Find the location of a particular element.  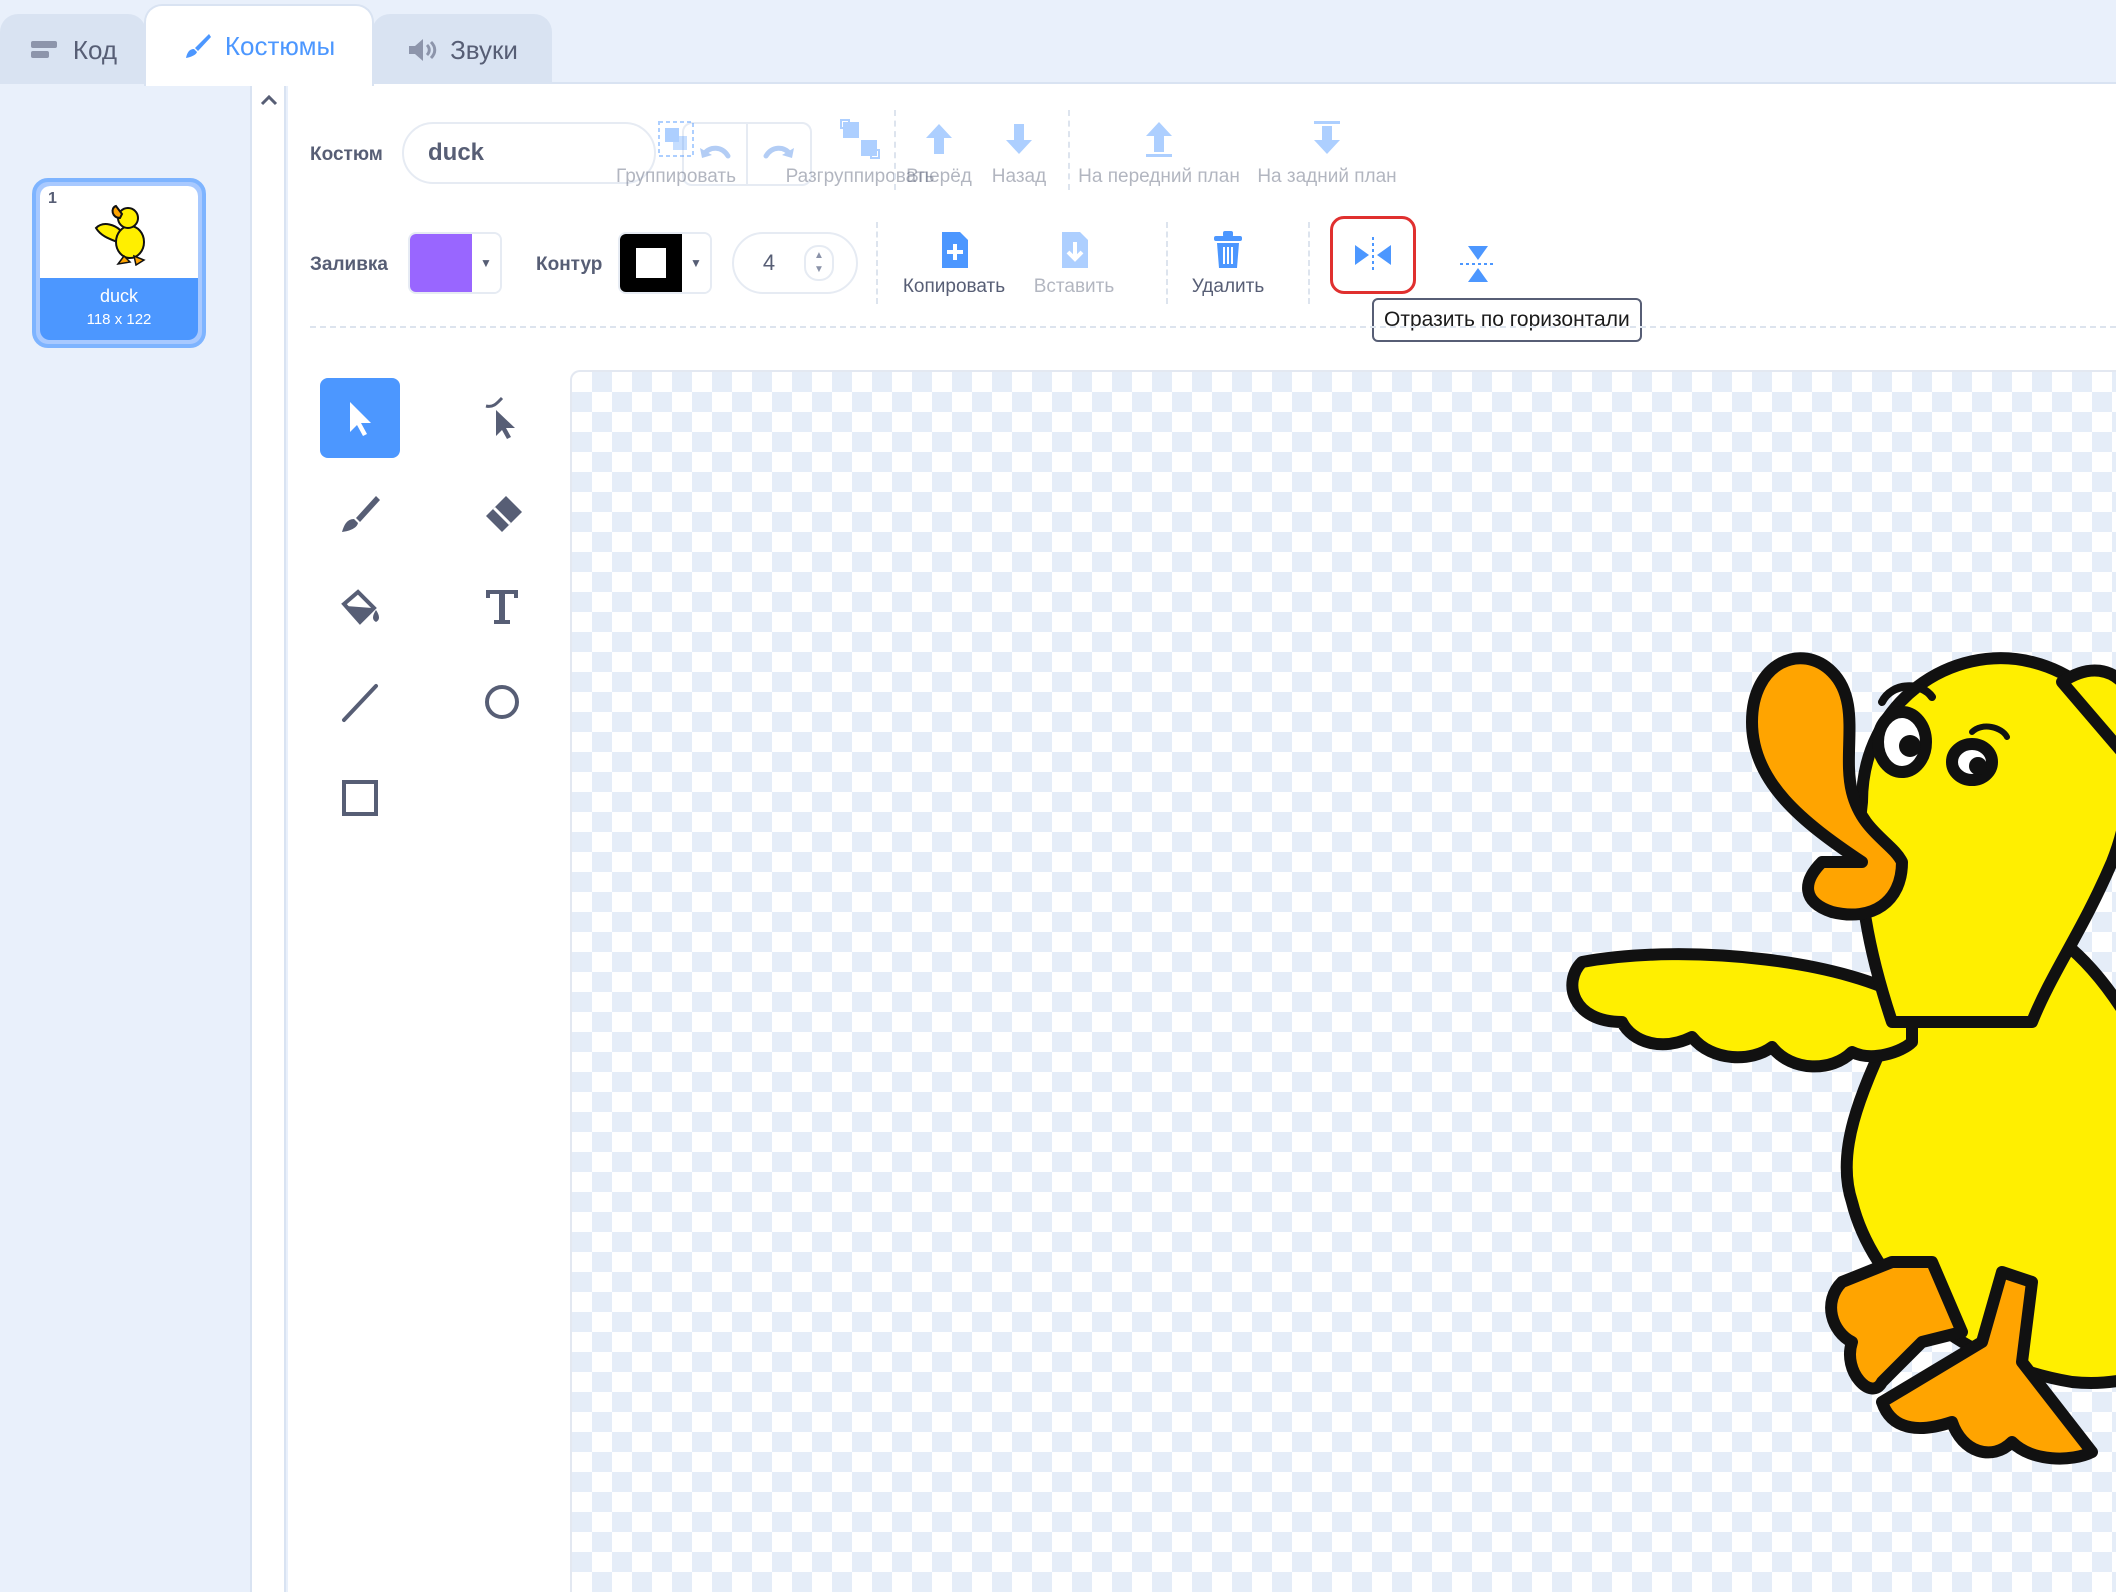

fill-color-swatch is located at coordinates (441, 263).